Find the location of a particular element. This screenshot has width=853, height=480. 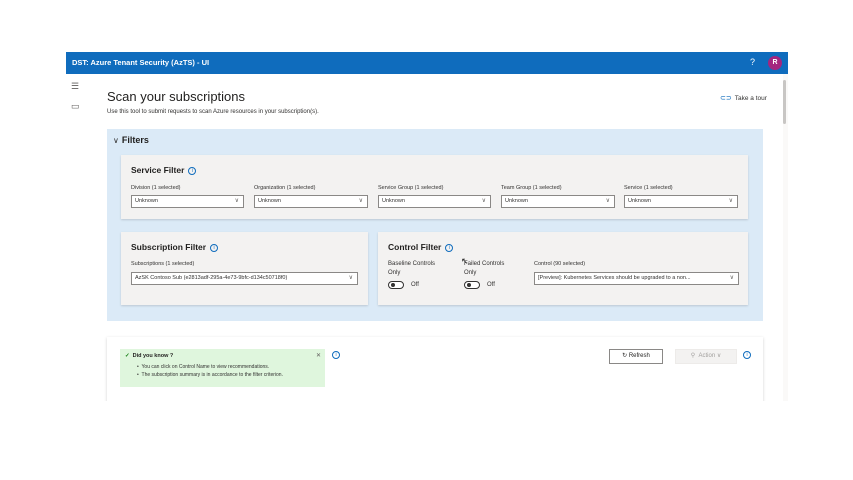

take-tour-link: ⊂⊃ Take a tour is located at coordinates (743, 98).